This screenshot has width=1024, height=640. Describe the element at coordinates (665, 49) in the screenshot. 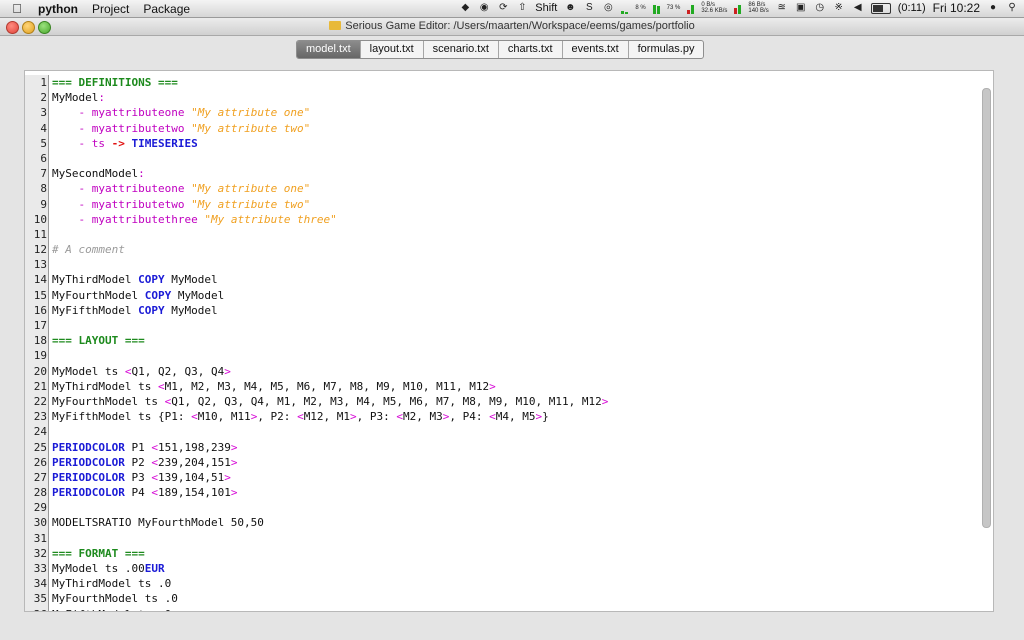

I see `tab-formulas: formulas.py` at that location.